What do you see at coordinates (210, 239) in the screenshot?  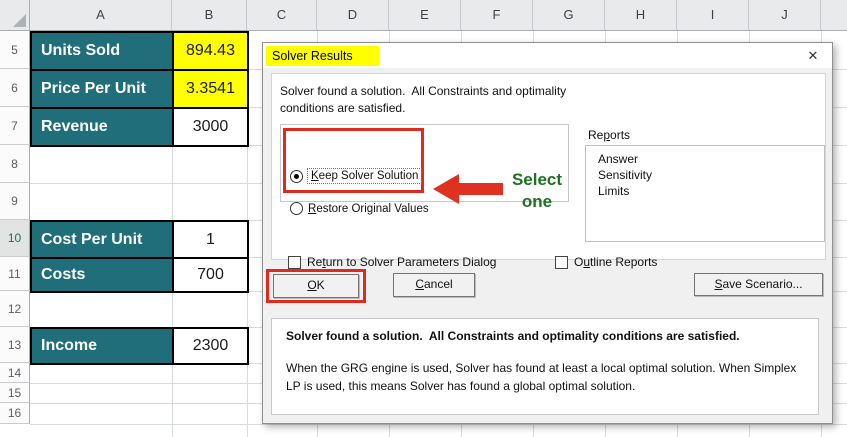 I see `cell-b10-value: 1` at bounding box center [210, 239].